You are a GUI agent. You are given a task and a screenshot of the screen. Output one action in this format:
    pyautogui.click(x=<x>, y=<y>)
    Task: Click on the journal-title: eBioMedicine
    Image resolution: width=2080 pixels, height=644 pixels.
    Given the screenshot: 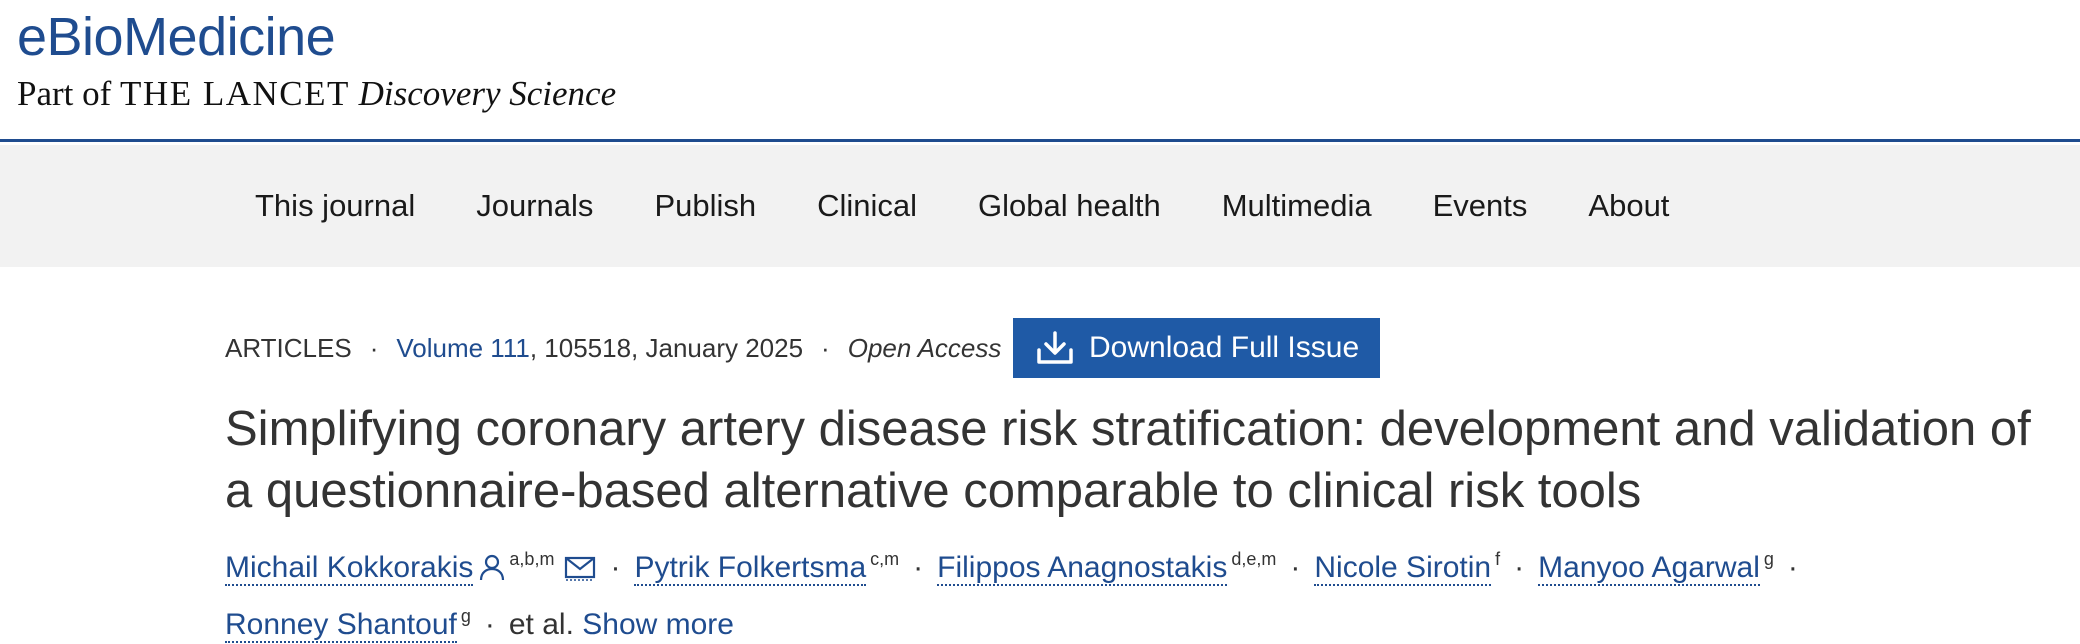 What is the action you would take?
    pyautogui.click(x=176, y=37)
    